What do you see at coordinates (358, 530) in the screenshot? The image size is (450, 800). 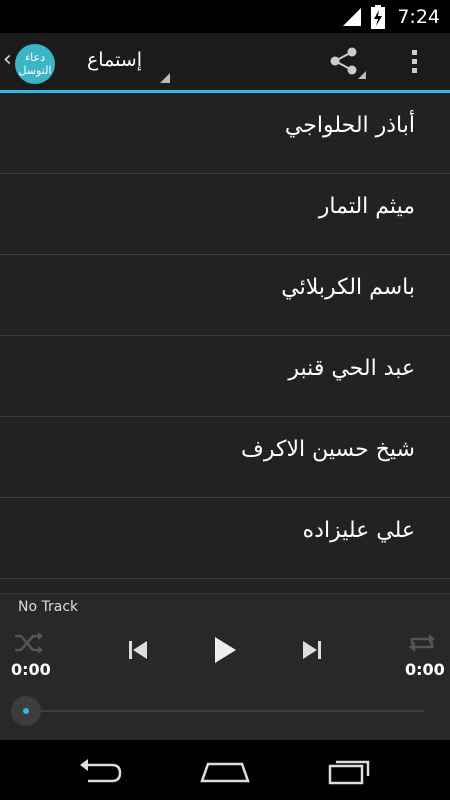 I see `list-item-label: علي عليزاده` at bounding box center [358, 530].